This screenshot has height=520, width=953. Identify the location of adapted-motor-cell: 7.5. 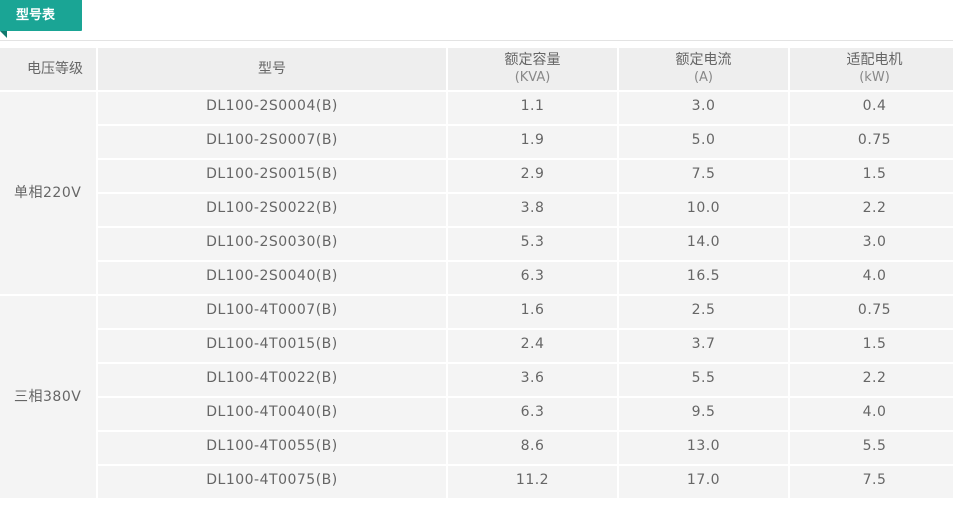
(871, 482).